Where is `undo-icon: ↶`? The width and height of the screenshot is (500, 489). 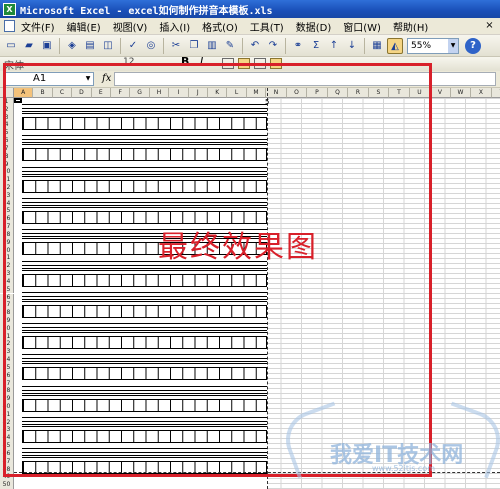 undo-icon: ↶ is located at coordinates (255, 46).